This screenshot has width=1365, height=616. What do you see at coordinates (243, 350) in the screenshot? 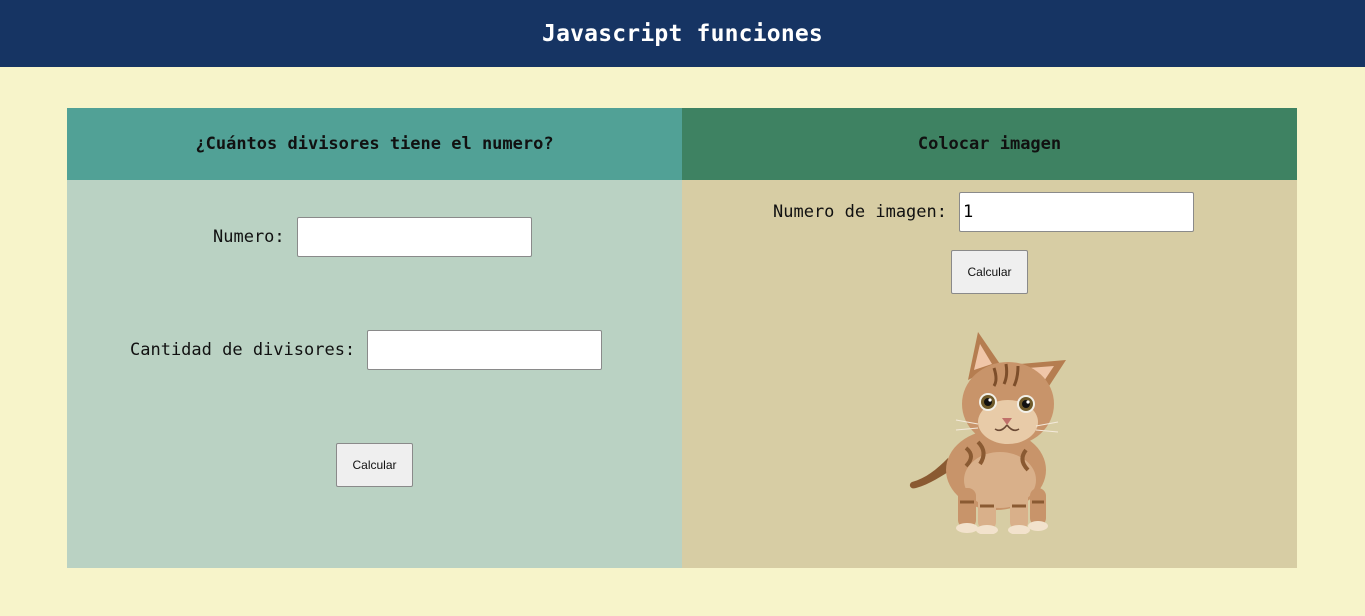
I see `cantidad-divisores-label: Cantidad de divisores:` at bounding box center [243, 350].